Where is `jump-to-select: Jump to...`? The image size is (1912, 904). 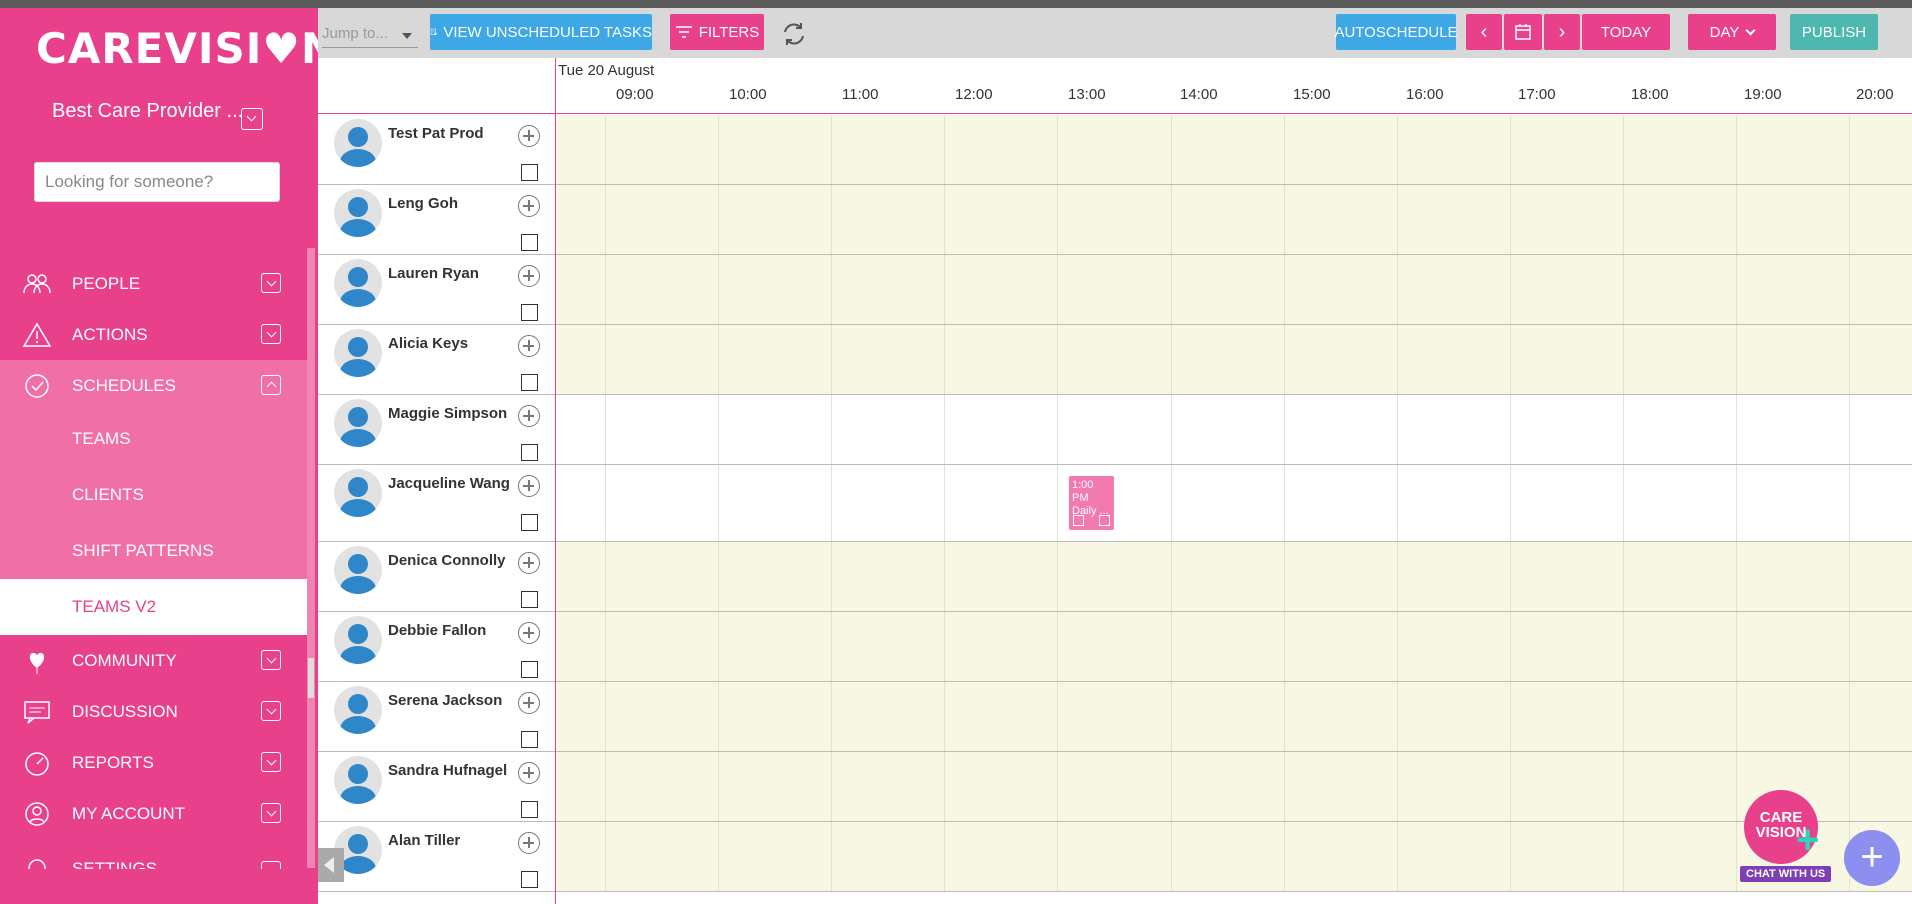 jump-to-select: Jump to... is located at coordinates (370, 34).